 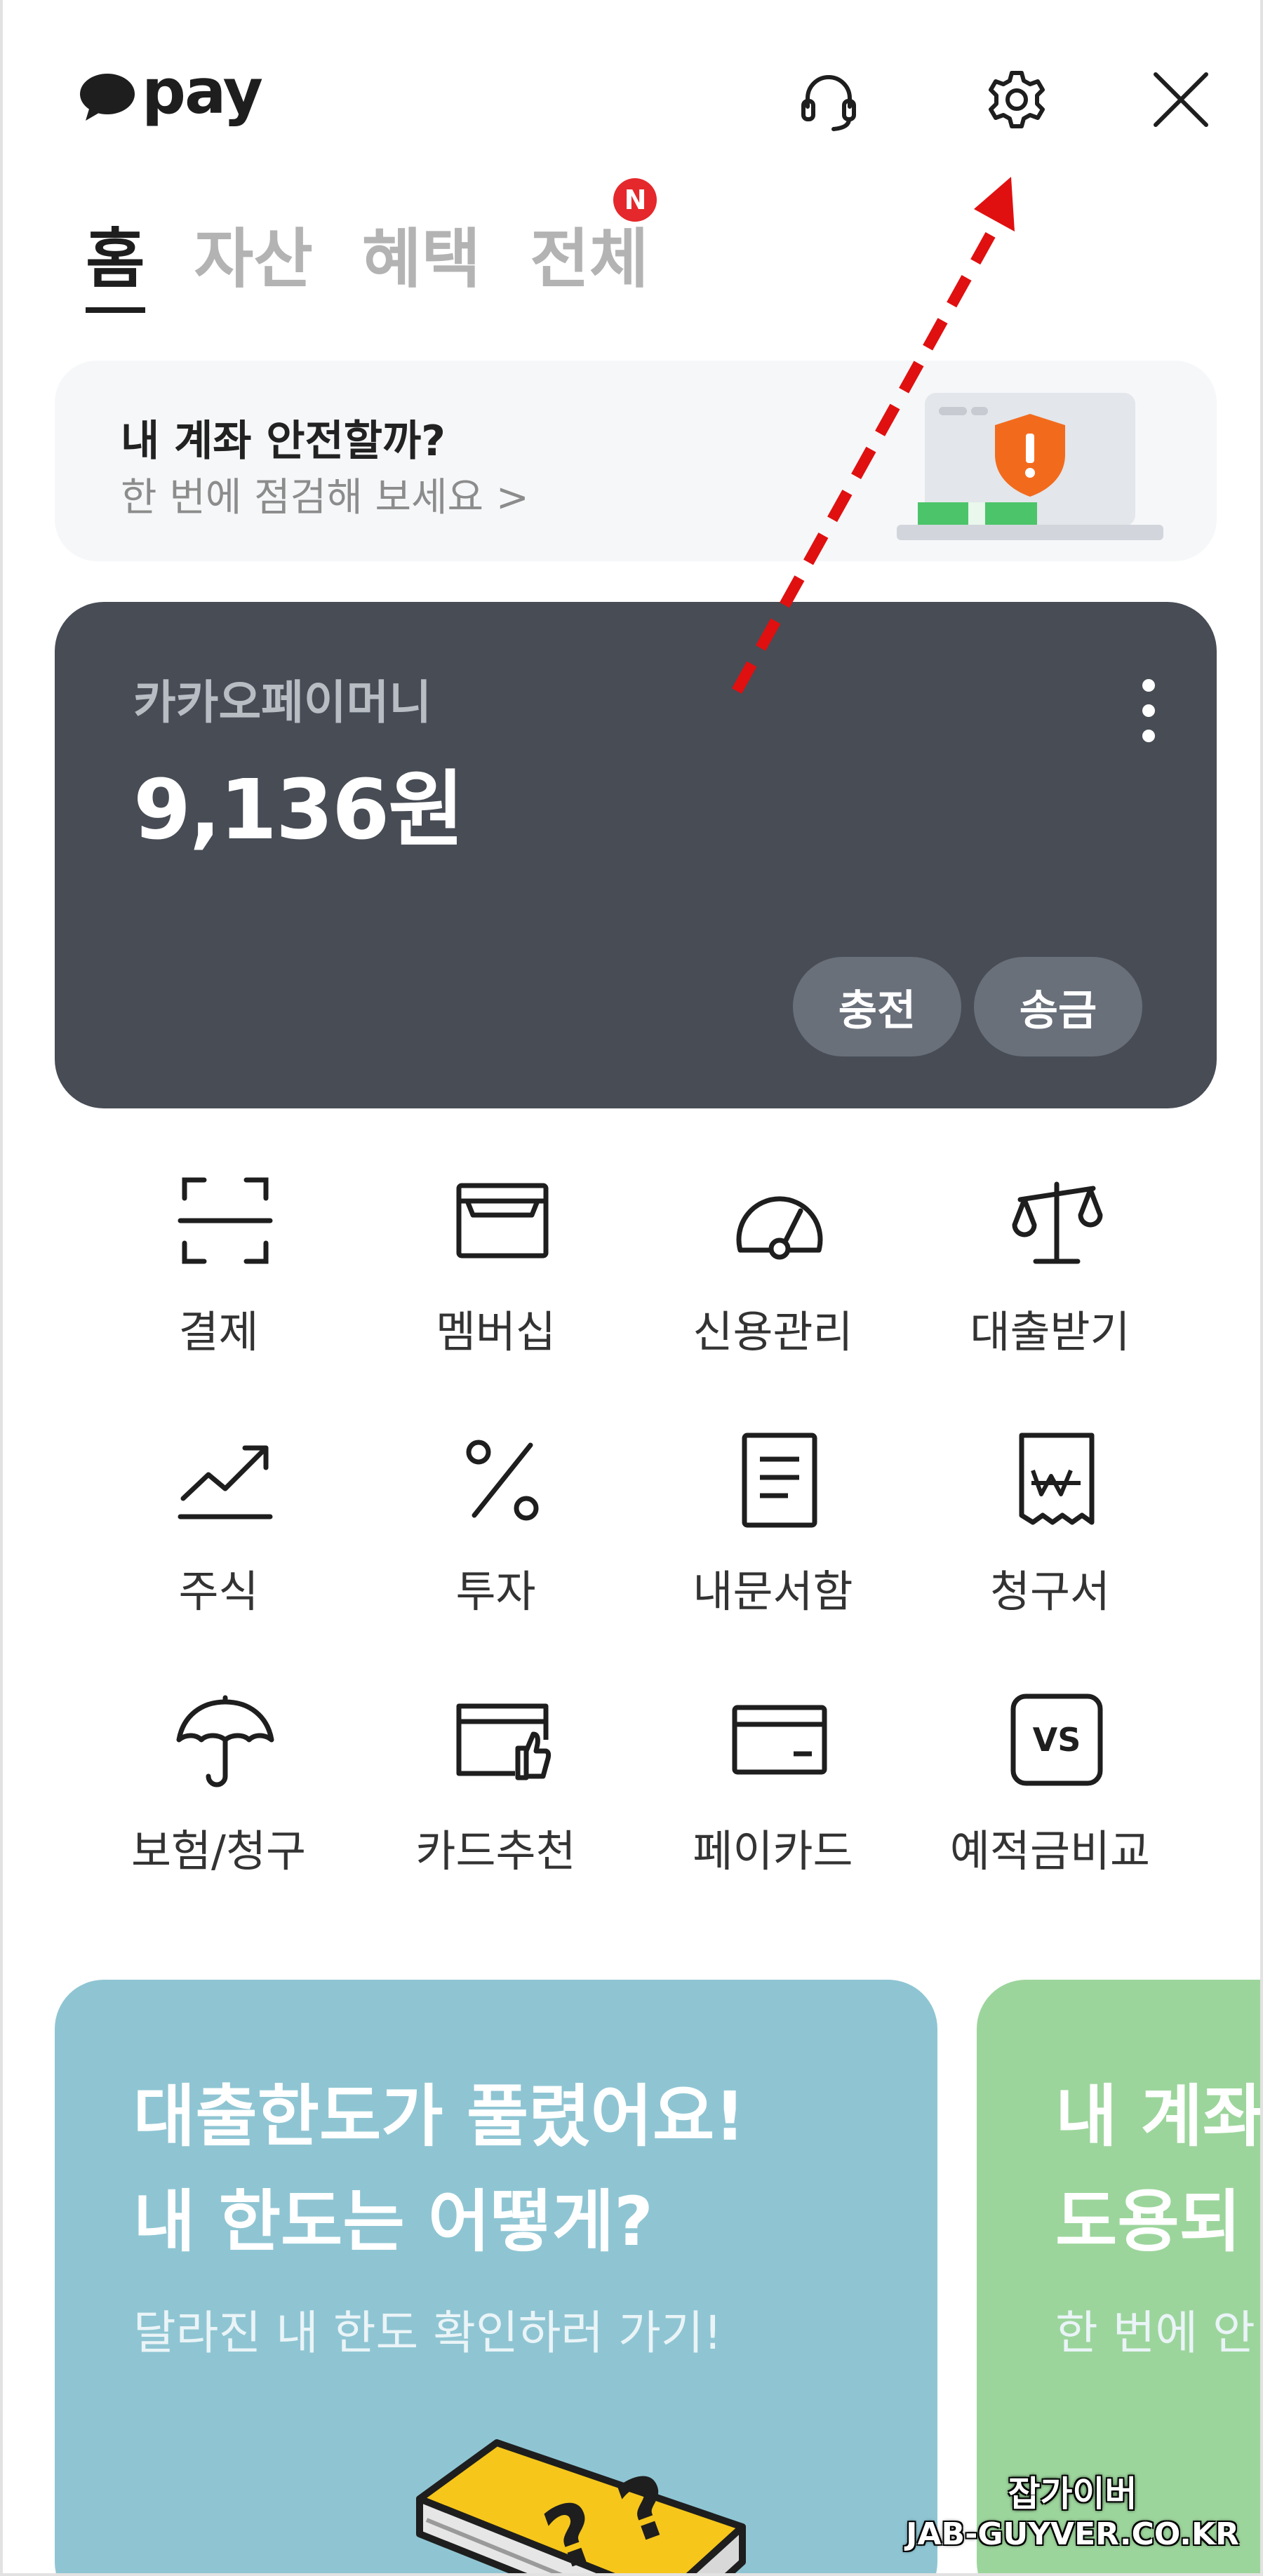 I want to click on promo-title-2: 내 계좌 도용되, so click(x=1159, y=2169).